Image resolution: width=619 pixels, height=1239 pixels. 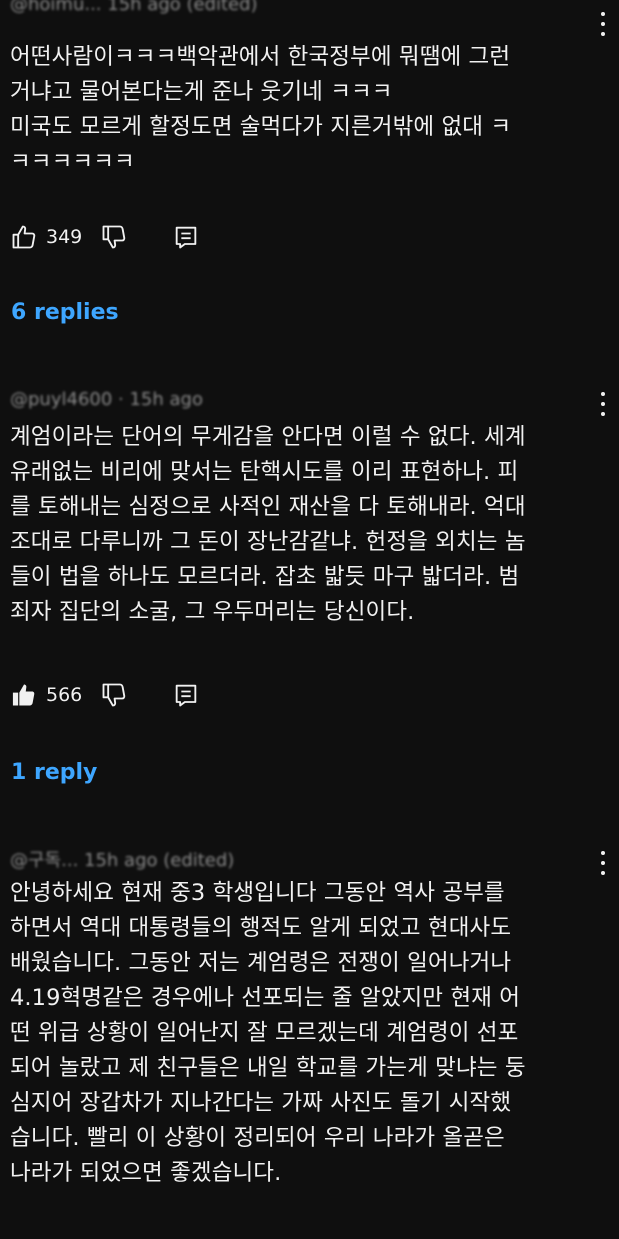 I want to click on replies-button: 6 replies, so click(x=65, y=312).